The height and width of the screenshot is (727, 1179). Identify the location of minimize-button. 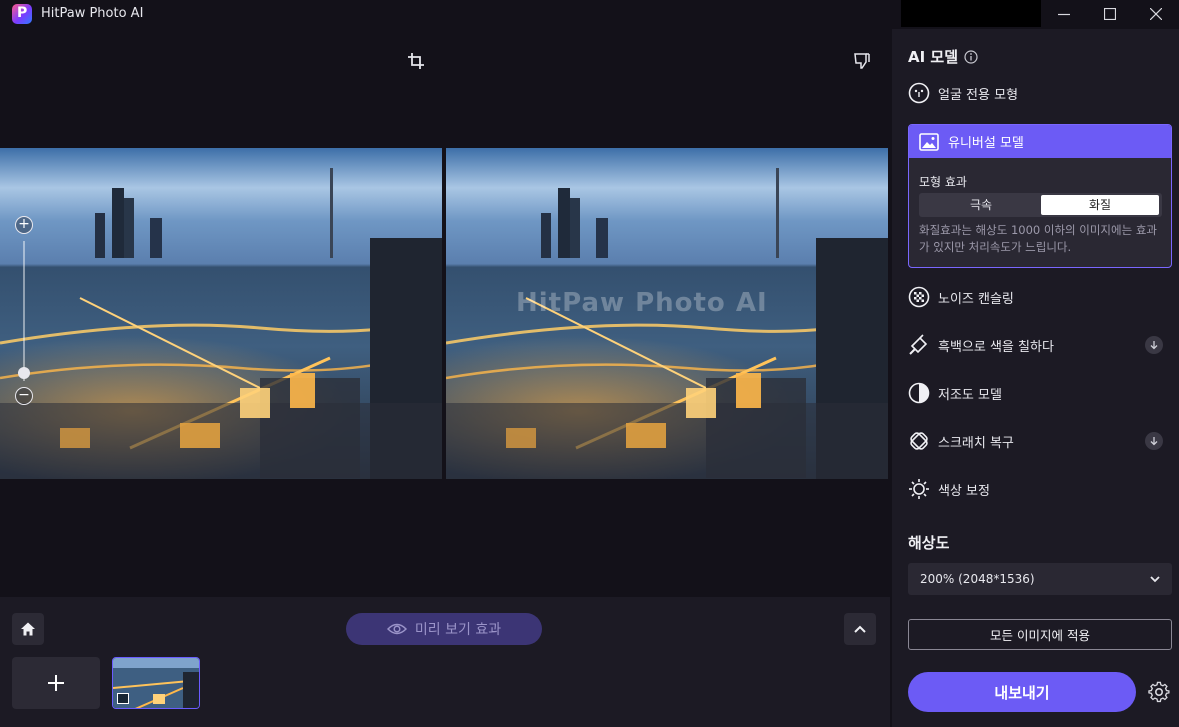
(1064, 14).